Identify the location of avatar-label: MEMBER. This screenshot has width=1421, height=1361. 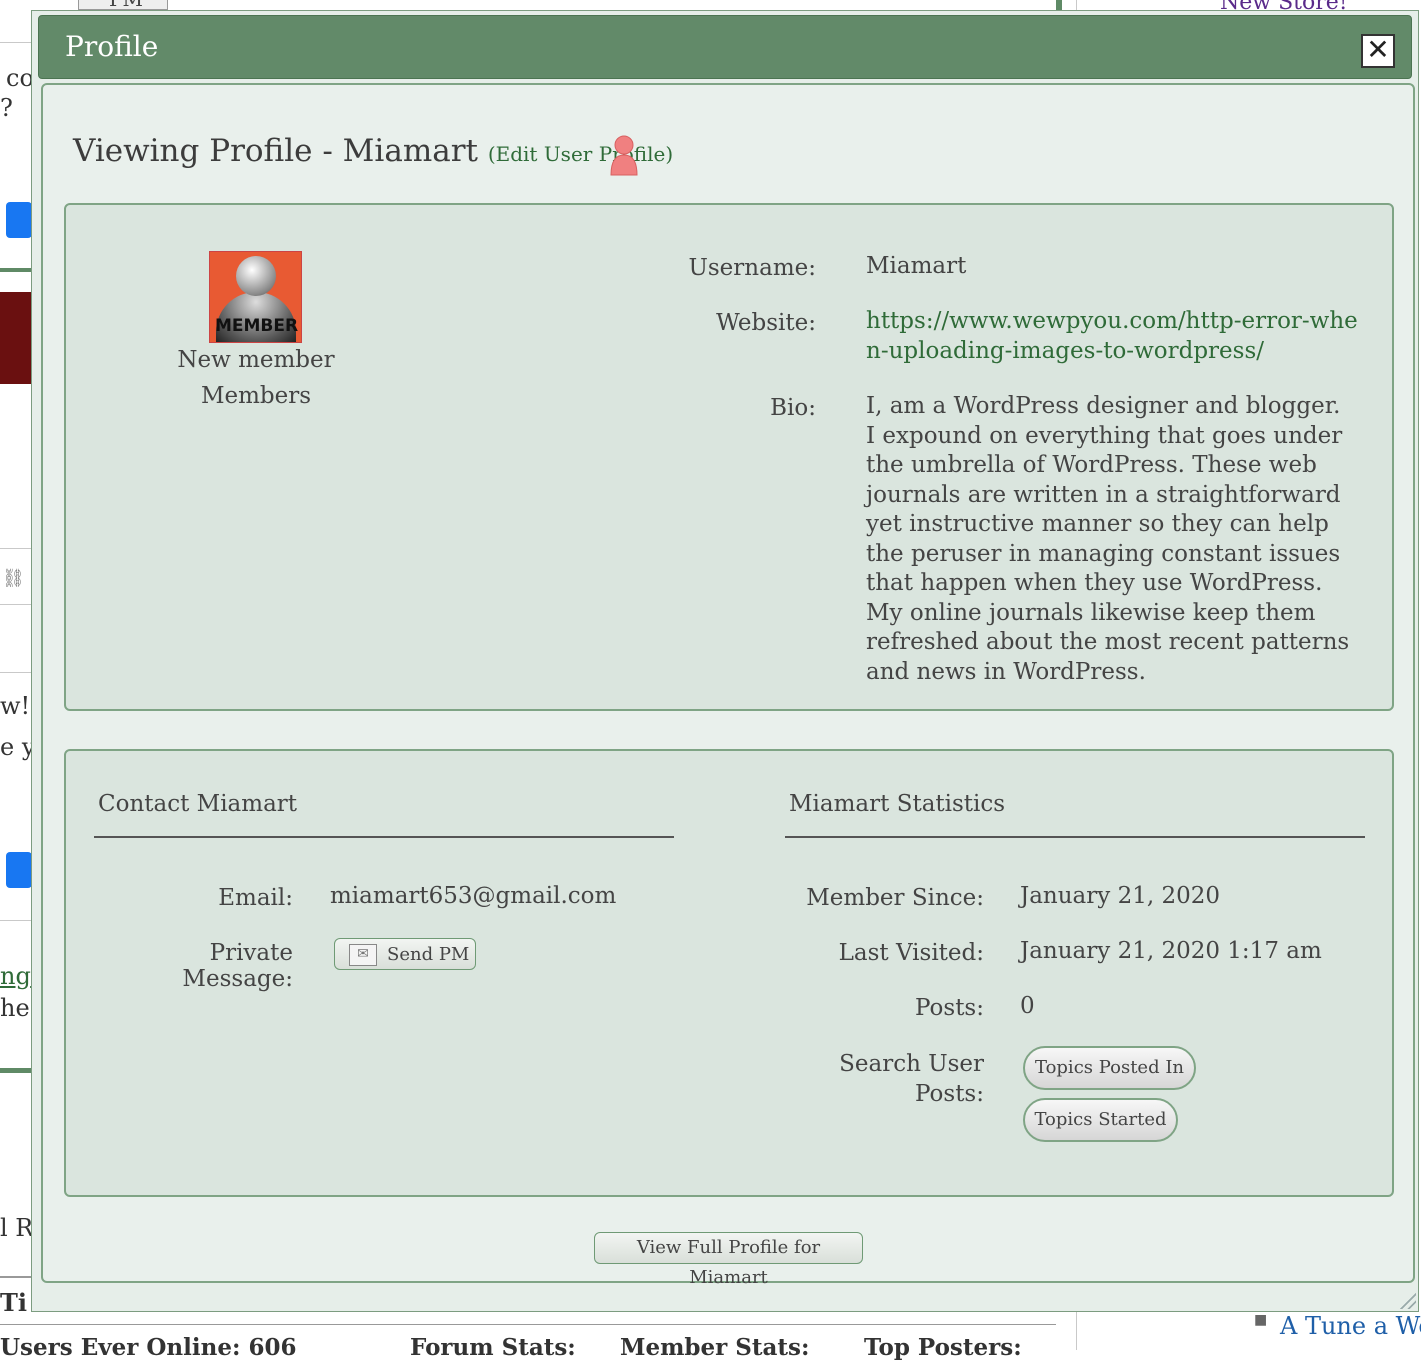
(256, 326).